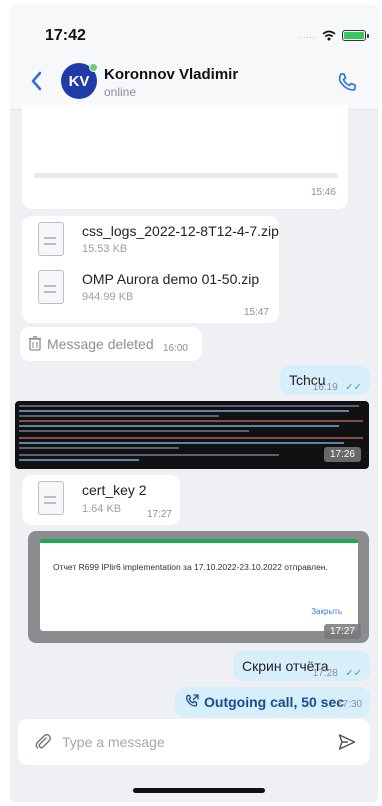 The height and width of the screenshot is (806, 382). I want to click on file-attachment: OMP Aurora demo 01-50.zip 944.99 KB, so click(150, 288).